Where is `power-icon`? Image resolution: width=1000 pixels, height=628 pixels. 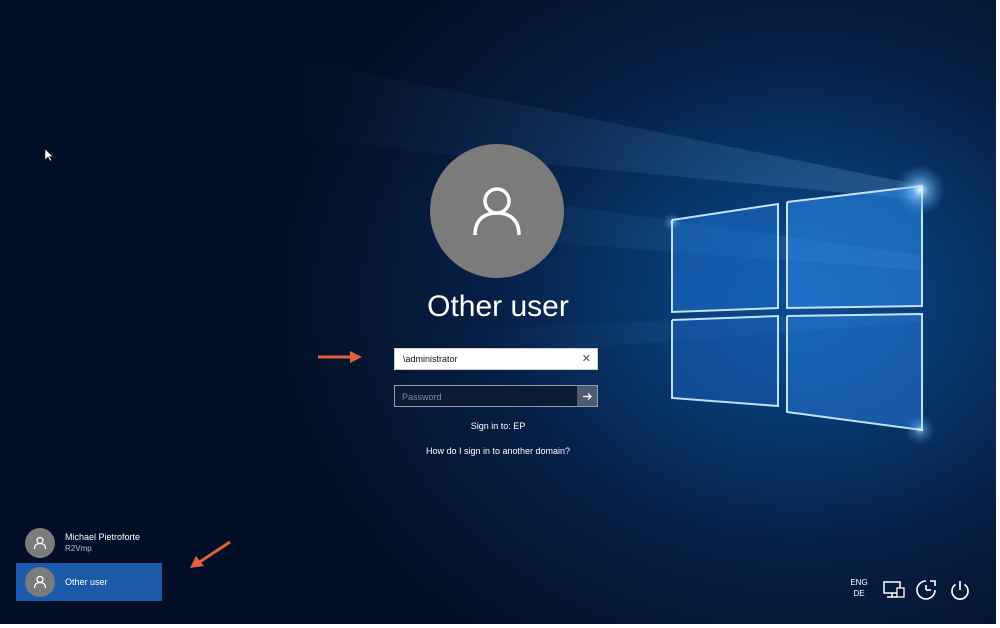 power-icon is located at coordinates (960, 590).